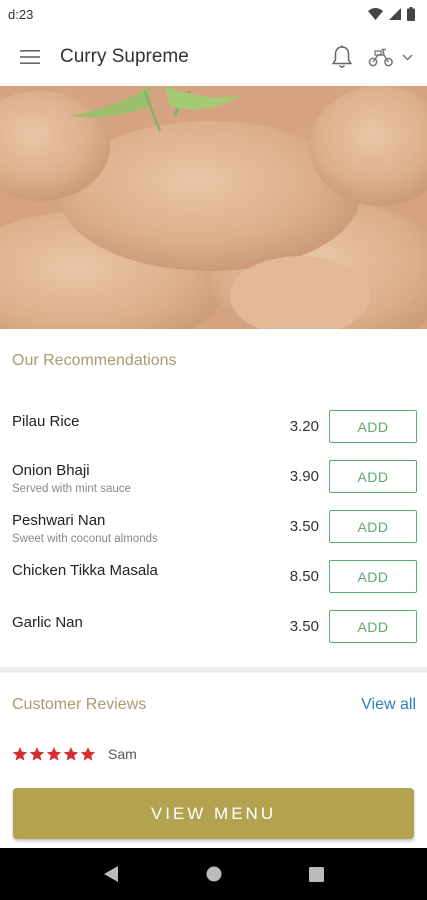 This screenshot has width=427, height=900. Describe the element at coordinates (213, 577) in the screenshot. I see `list-item: Chicken Tikka Masala 8.50 ADD` at that location.